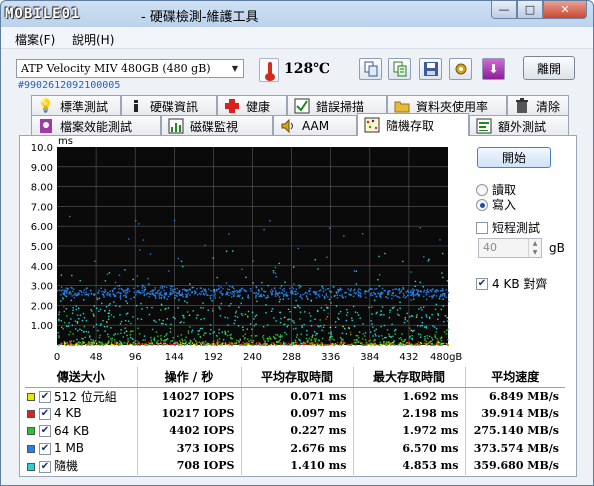 This screenshot has height=486, width=594. What do you see at coordinates (408, 377) in the screenshot?
I see `col-max-time: 最大存取時間` at bounding box center [408, 377].